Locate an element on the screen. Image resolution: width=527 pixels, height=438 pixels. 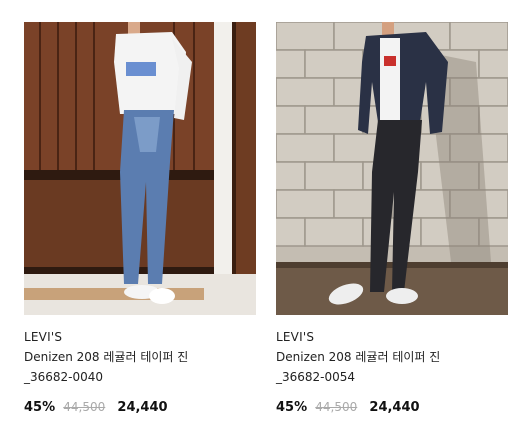
product-code: _36682-0040 is located at coordinates (140, 377).